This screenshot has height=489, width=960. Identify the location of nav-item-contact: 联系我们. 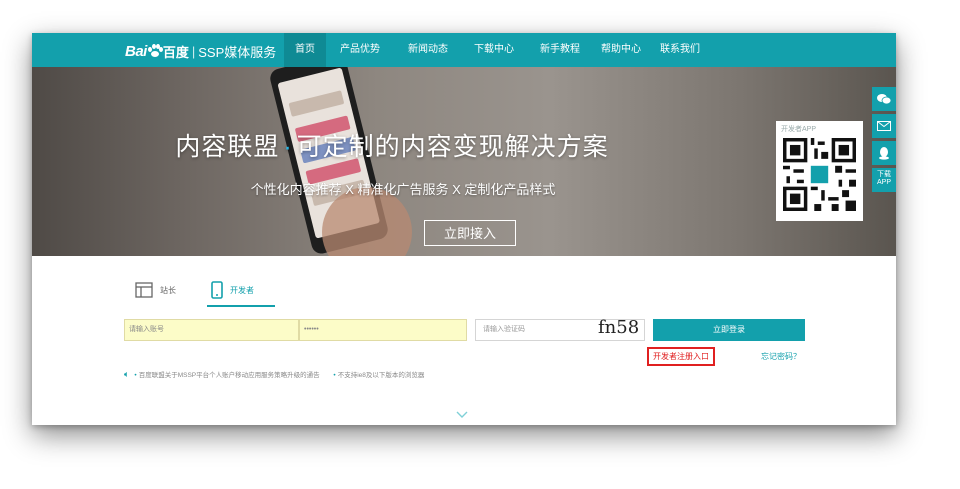
(680, 50).